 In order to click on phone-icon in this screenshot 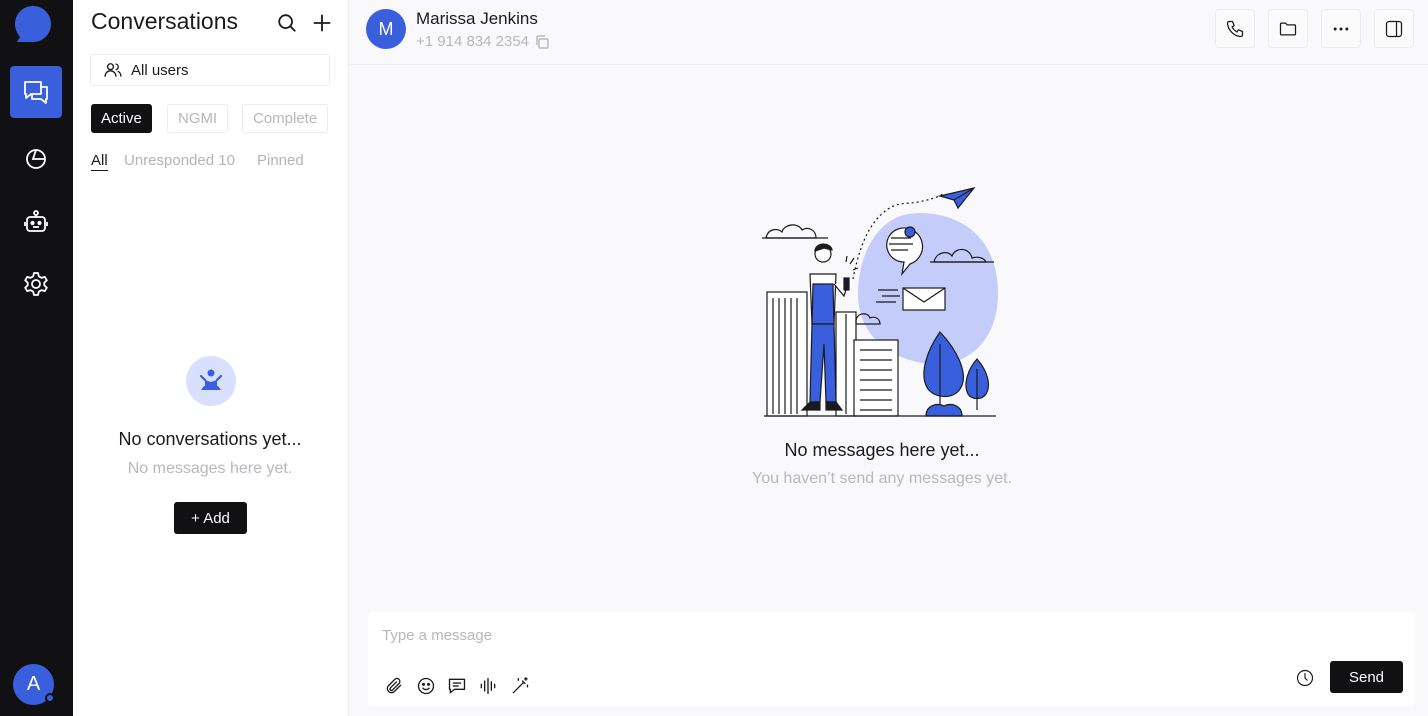, I will do `click(1235, 28)`.